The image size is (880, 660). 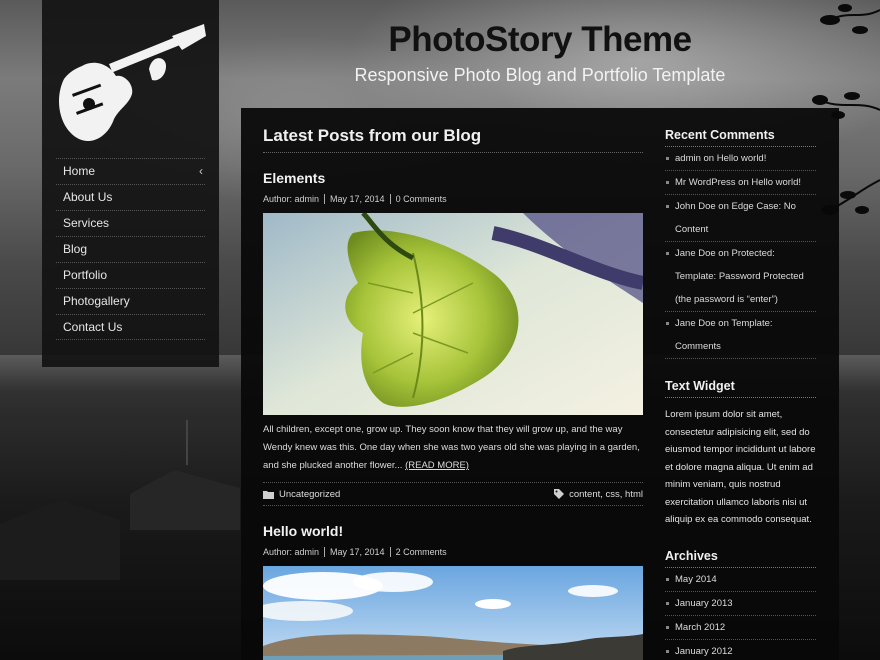 What do you see at coordinates (740, 650) in the screenshot?
I see `archive-item: January 2012` at bounding box center [740, 650].